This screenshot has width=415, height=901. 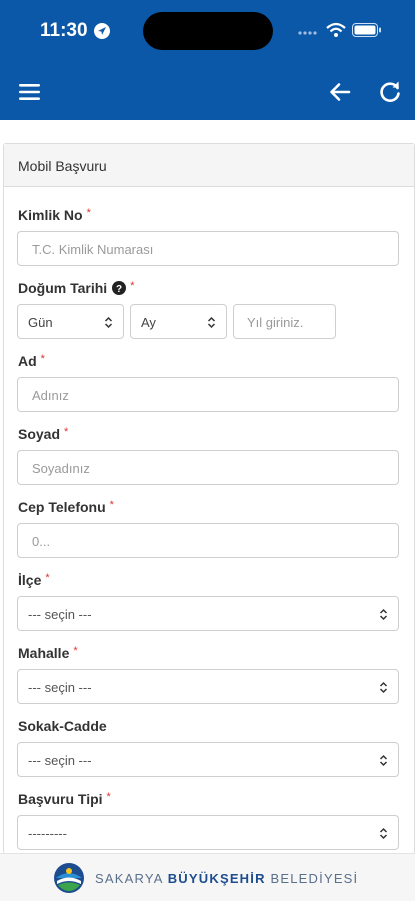 What do you see at coordinates (207, 60) in the screenshot?
I see `app-header: 11:30` at bounding box center [207, 60].